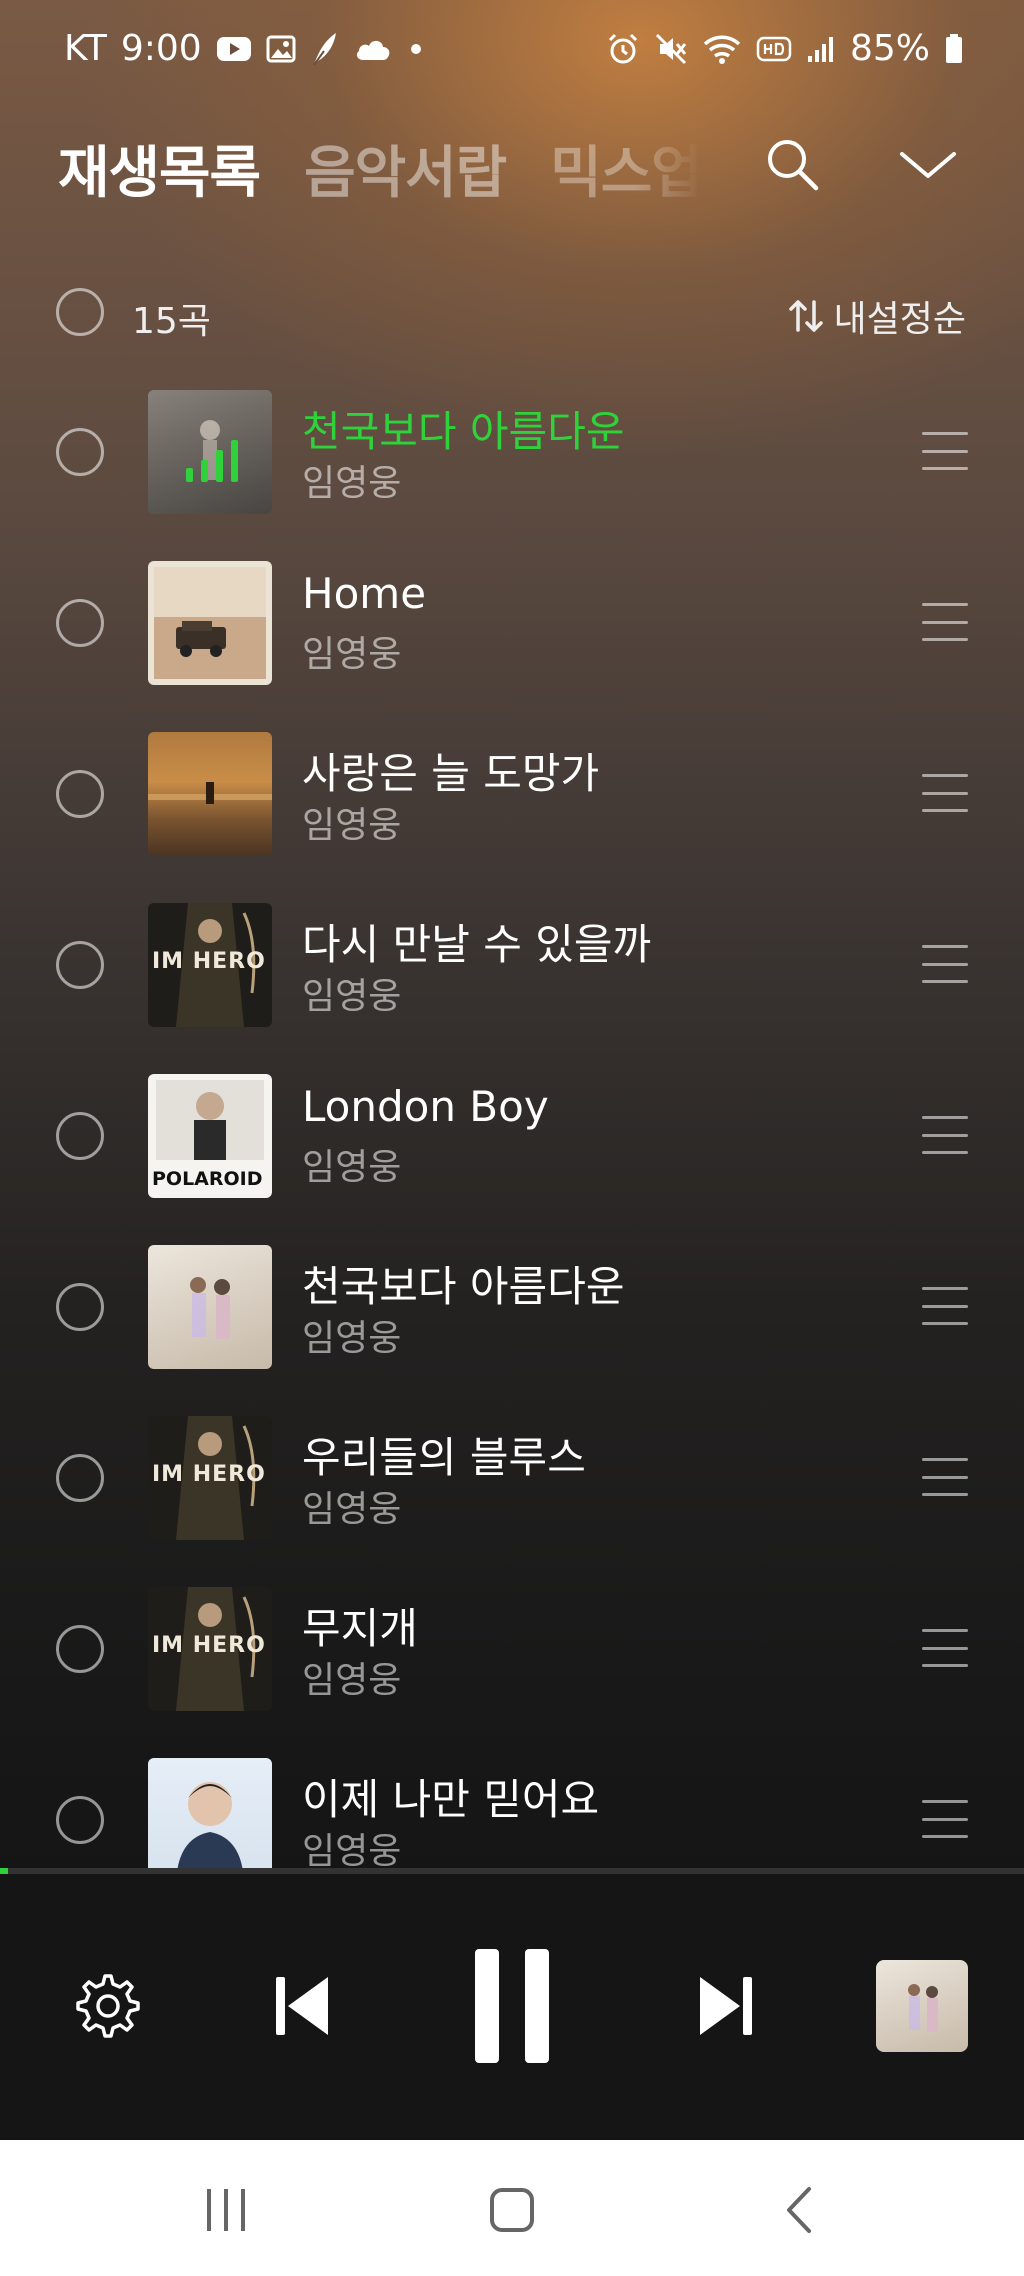  I want to click on sort-button: 내설정순, so click(876, 316).